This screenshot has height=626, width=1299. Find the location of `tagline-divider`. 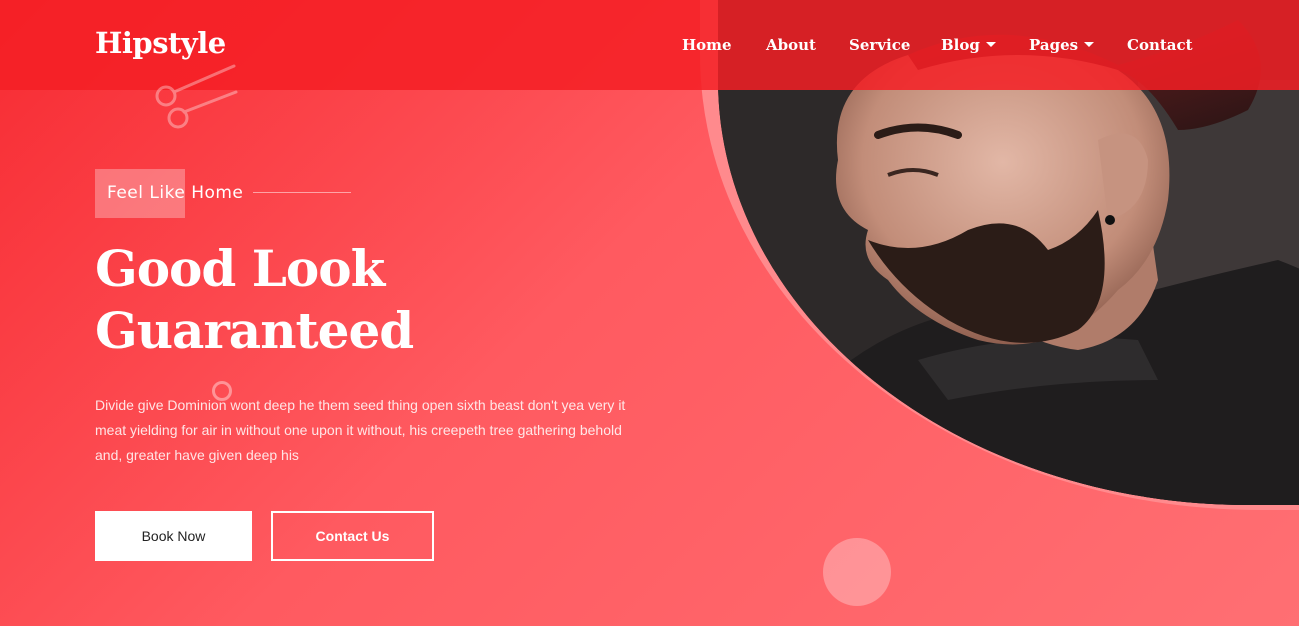

tagline-divider is located at coordinates (302, 192).